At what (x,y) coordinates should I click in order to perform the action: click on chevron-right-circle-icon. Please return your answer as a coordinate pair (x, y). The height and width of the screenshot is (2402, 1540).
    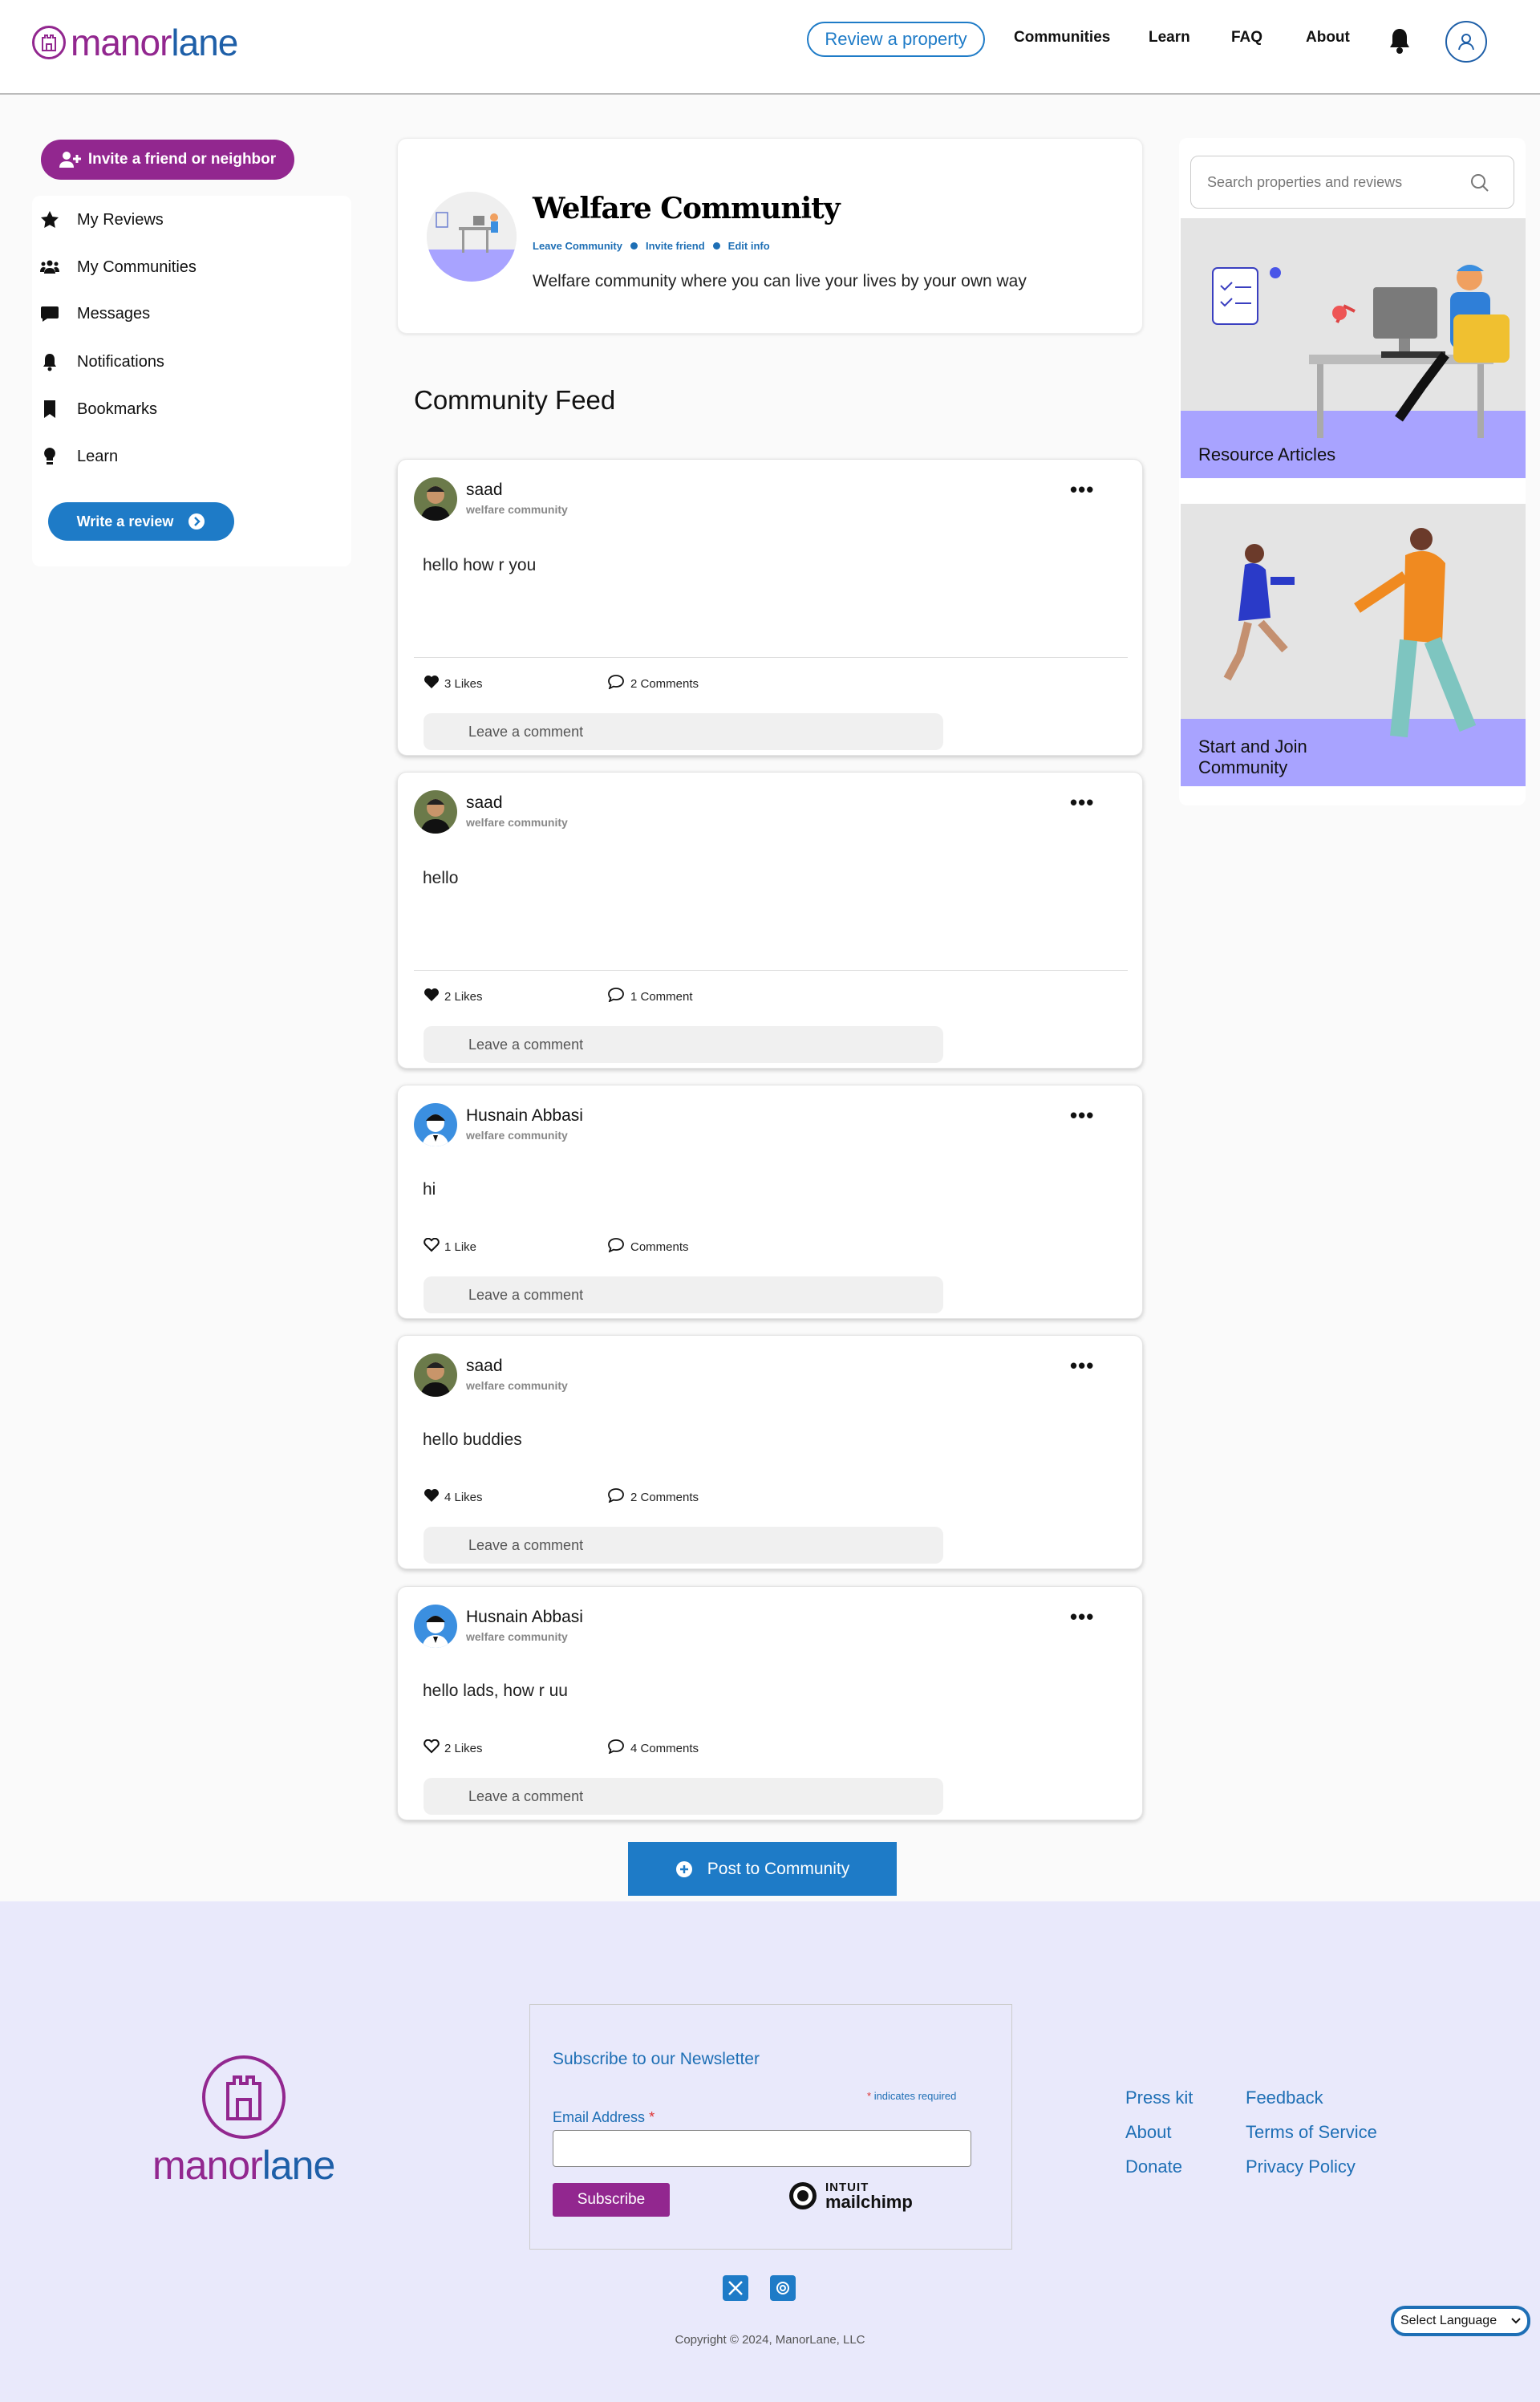
    Looking at the image, I should click on (196, 521).